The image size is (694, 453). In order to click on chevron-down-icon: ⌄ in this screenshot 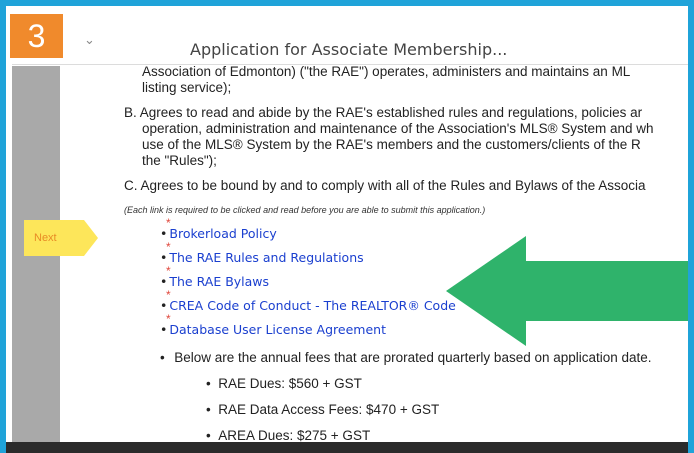, I will do `click(89, 40)`.